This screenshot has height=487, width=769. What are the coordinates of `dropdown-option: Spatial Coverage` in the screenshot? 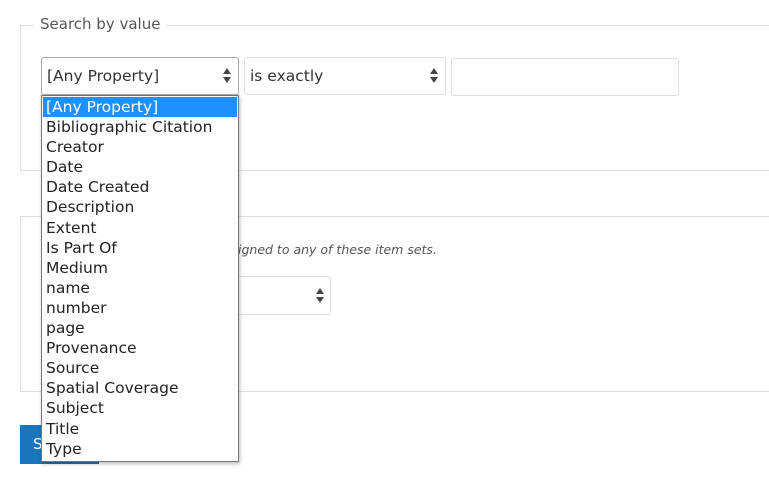 It's located at (140, 388).